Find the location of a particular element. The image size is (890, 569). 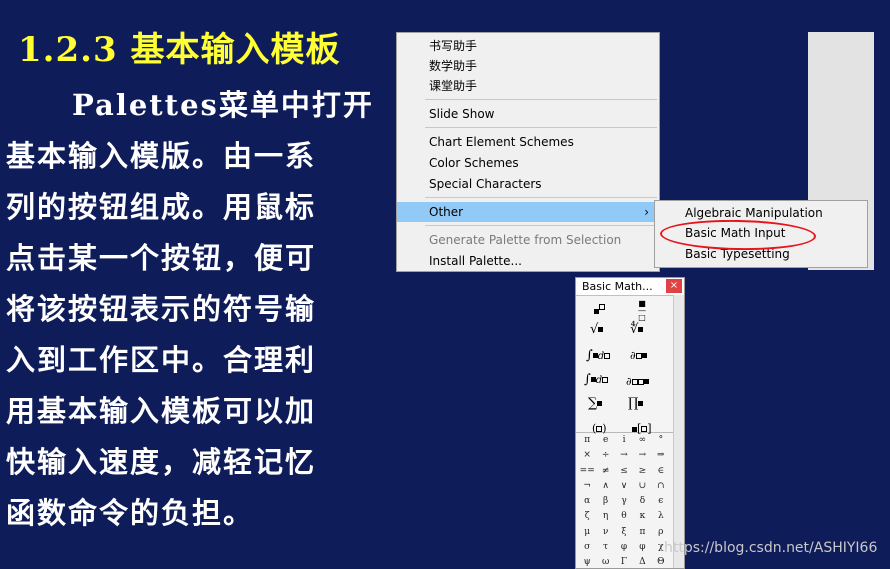

body-line: 用基本输入模板可以加 is located at coordinates (161, 411).